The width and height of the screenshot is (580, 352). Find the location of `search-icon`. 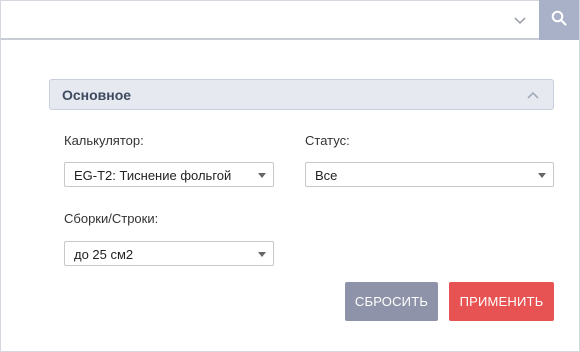

search-icon is located at coordinates (559, 20).